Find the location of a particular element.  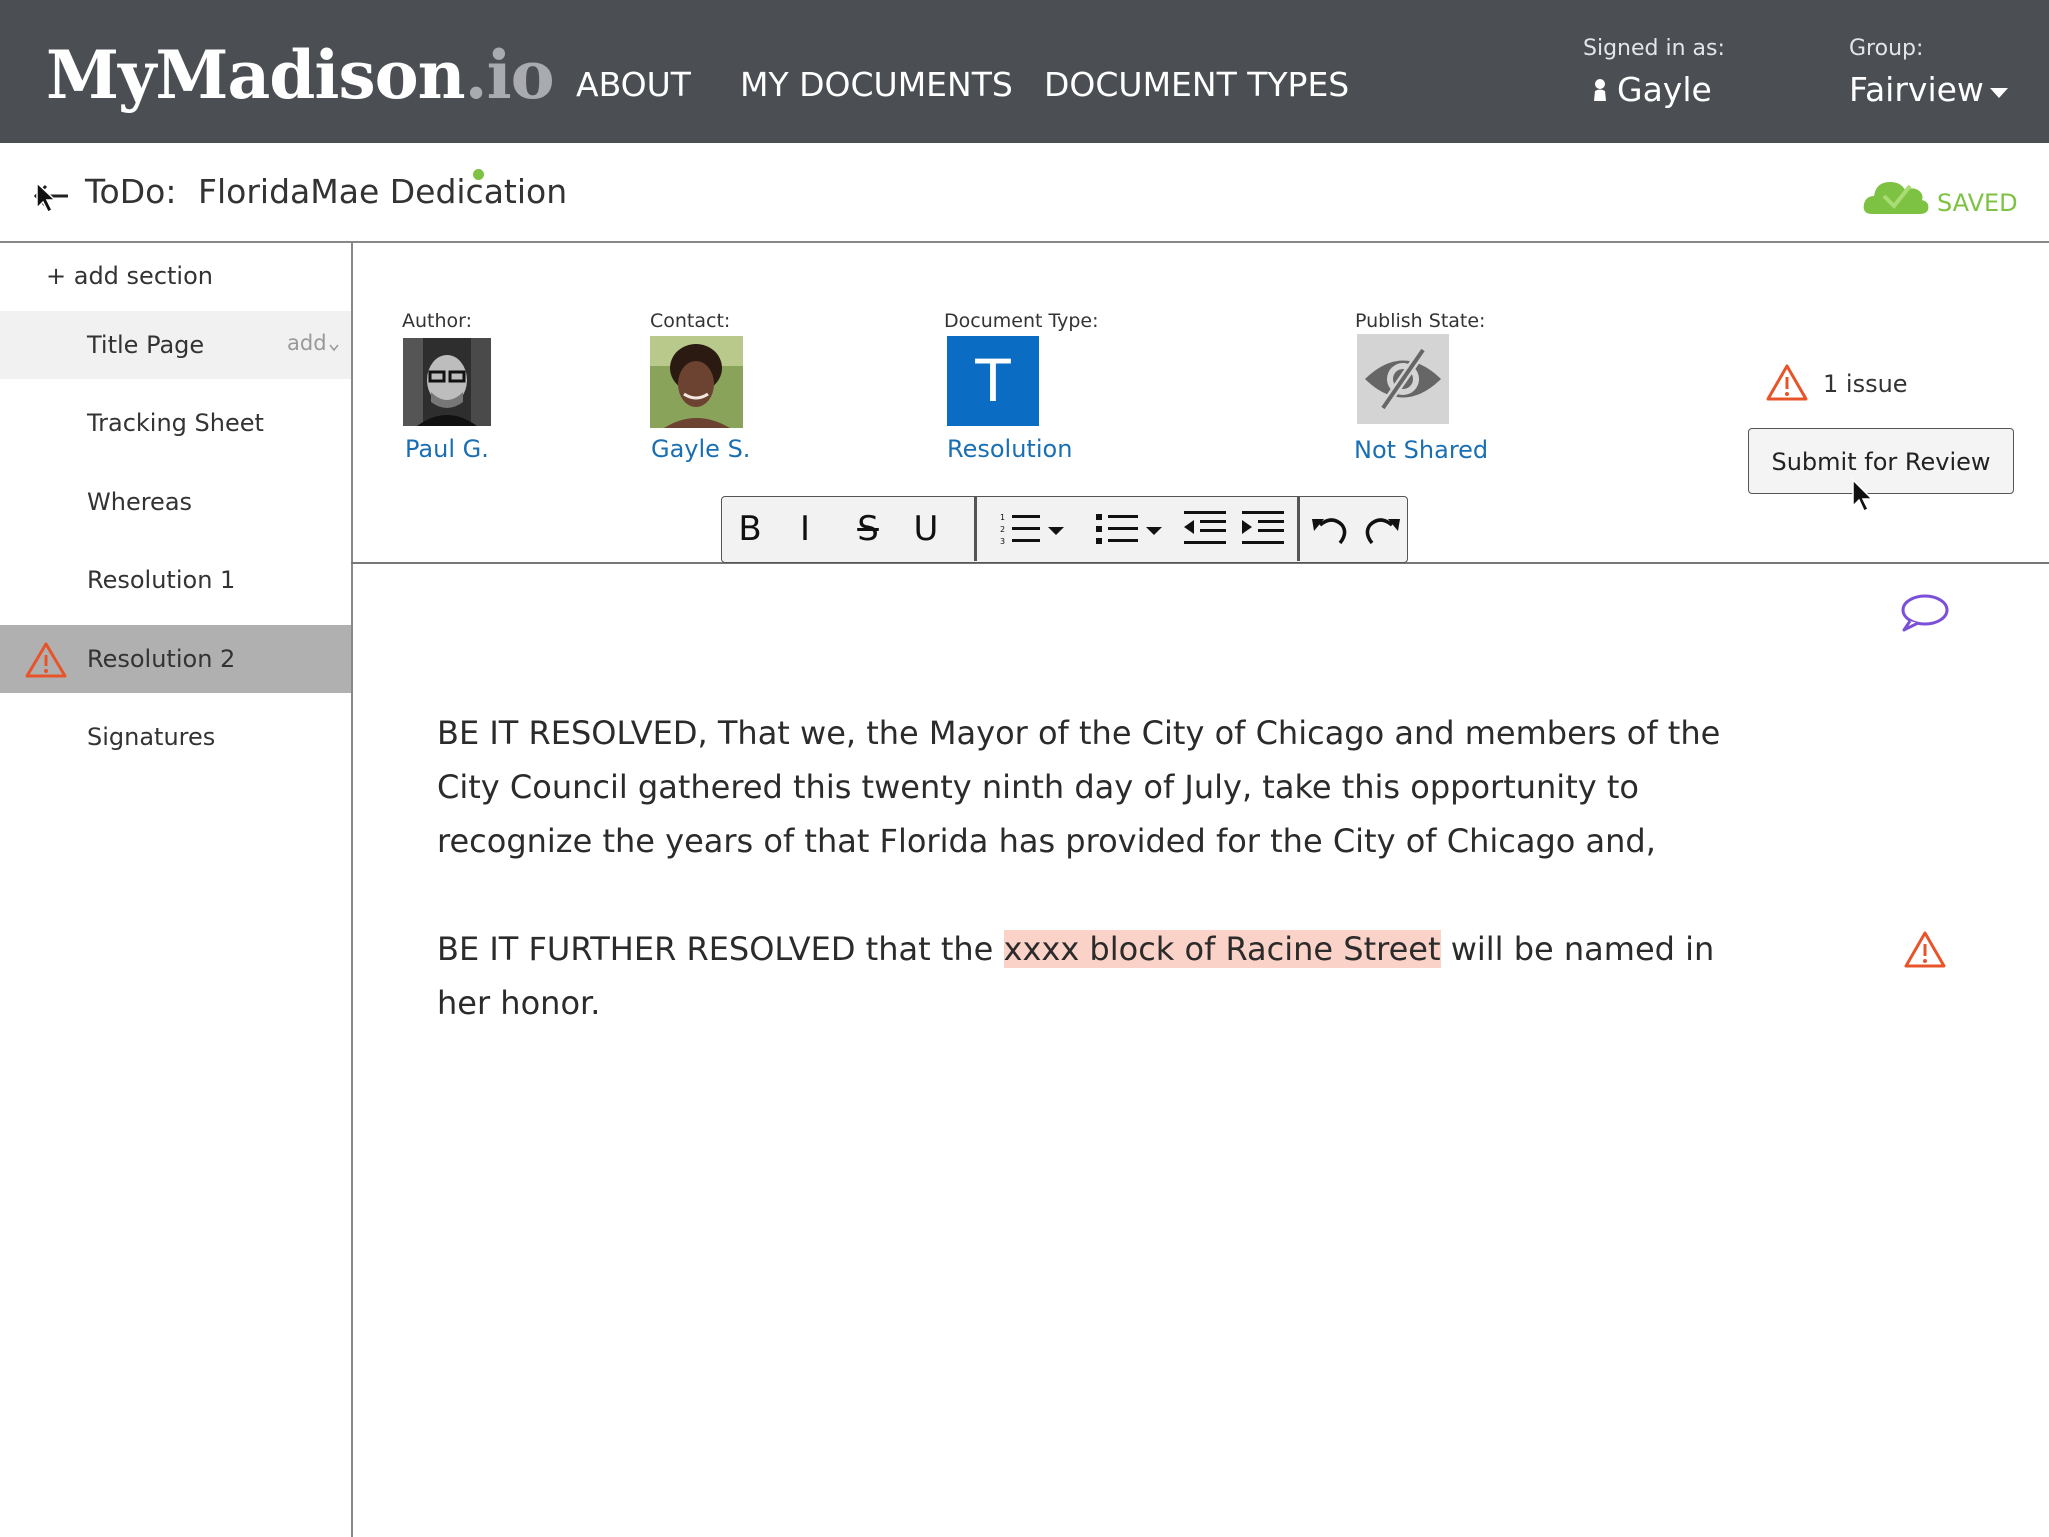

comment-icon is located at coordinates (1925, 612).